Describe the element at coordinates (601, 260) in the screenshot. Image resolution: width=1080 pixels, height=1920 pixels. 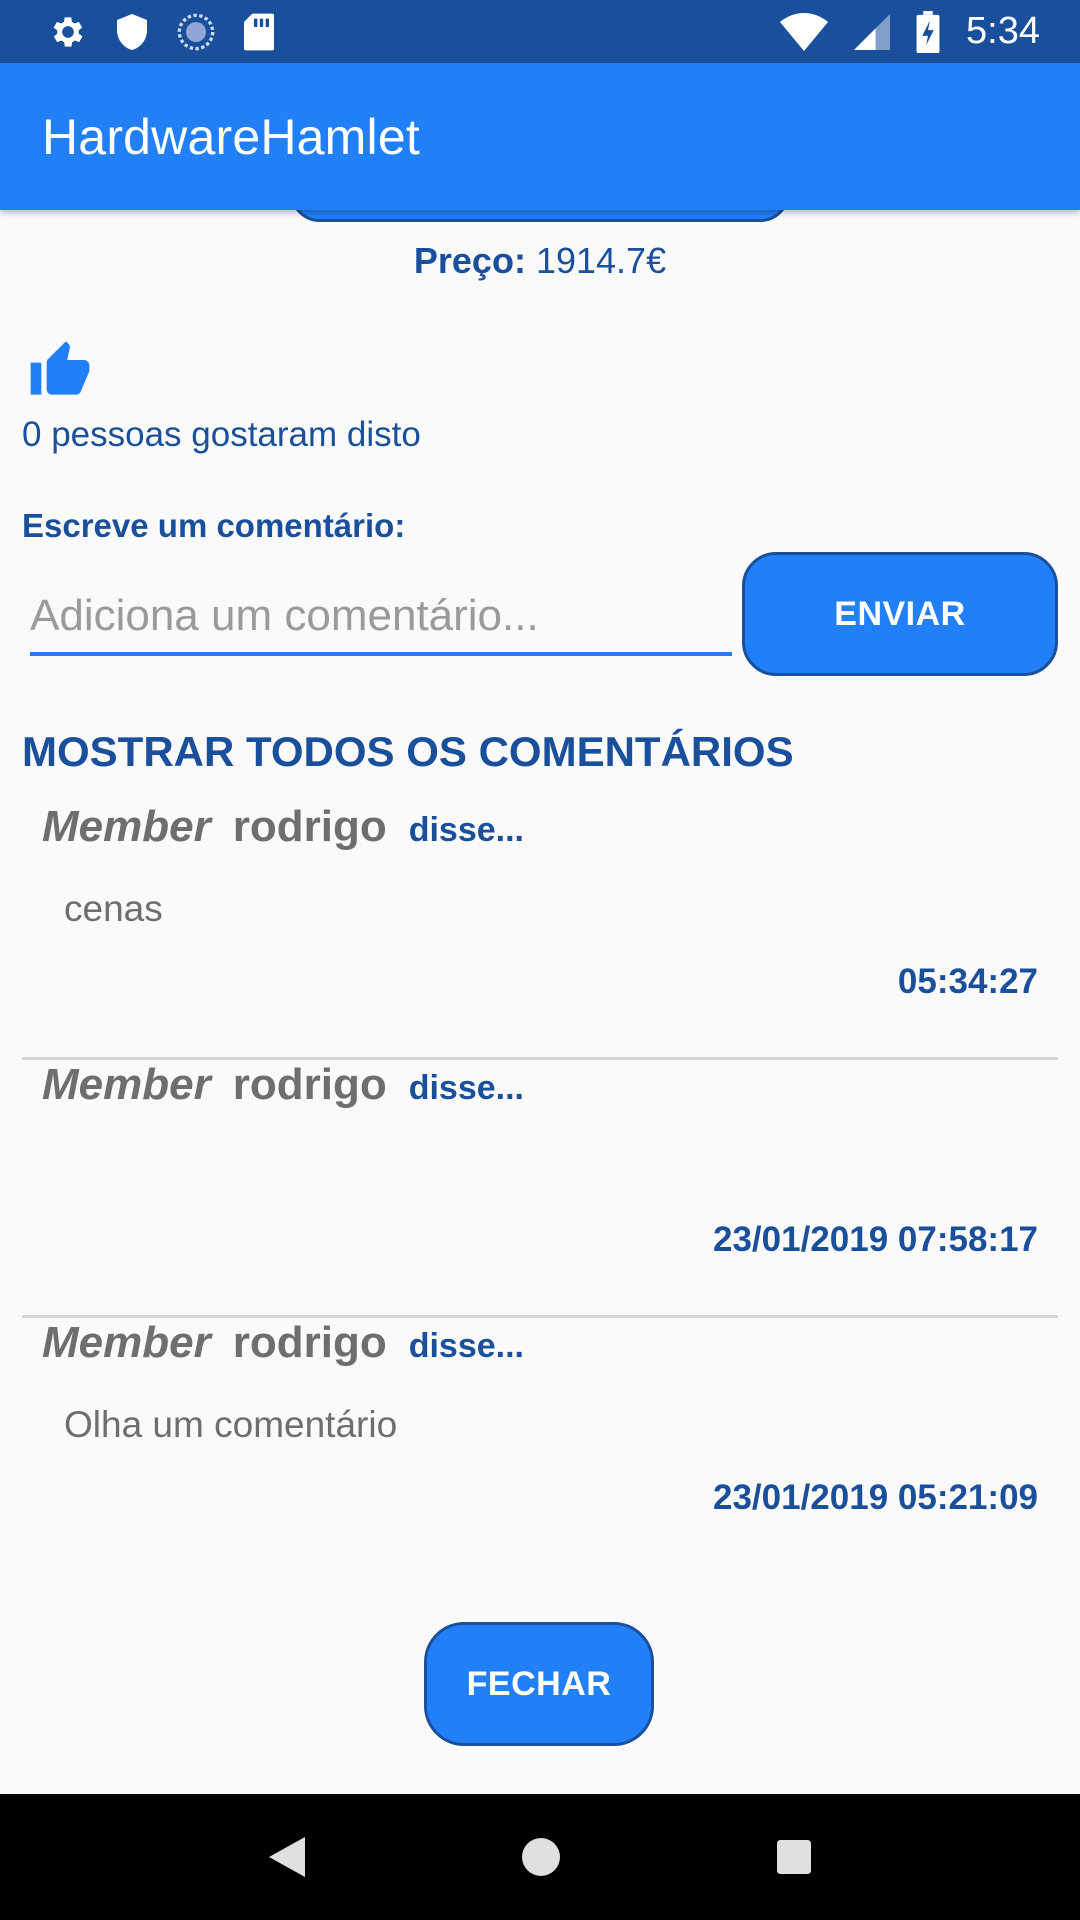
I see `price-value: 1914.7€` at that location.